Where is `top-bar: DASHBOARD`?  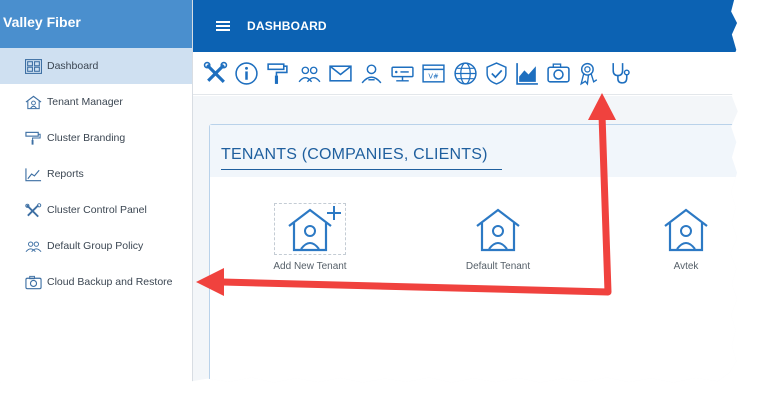 top-bar: DASHBOARD is located at coordinates (465, 26).